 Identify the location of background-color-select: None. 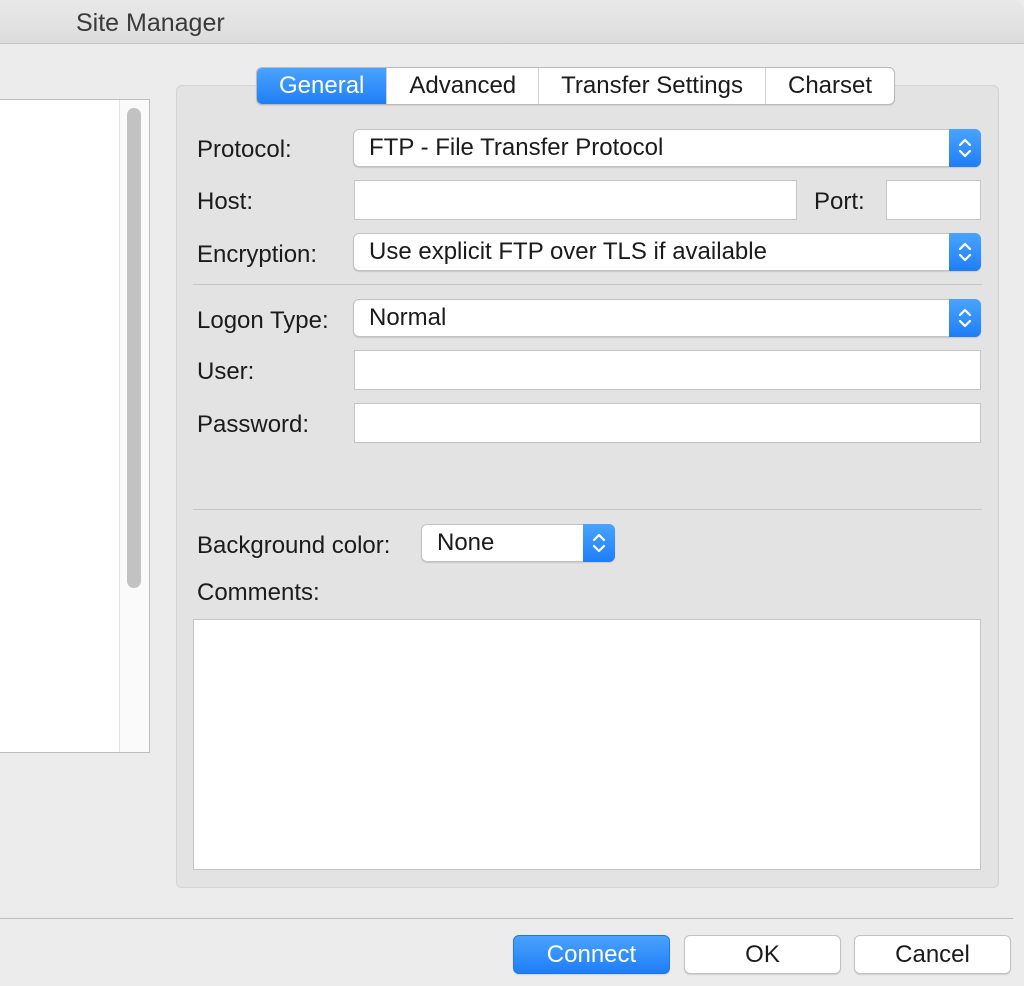
(518, 543).